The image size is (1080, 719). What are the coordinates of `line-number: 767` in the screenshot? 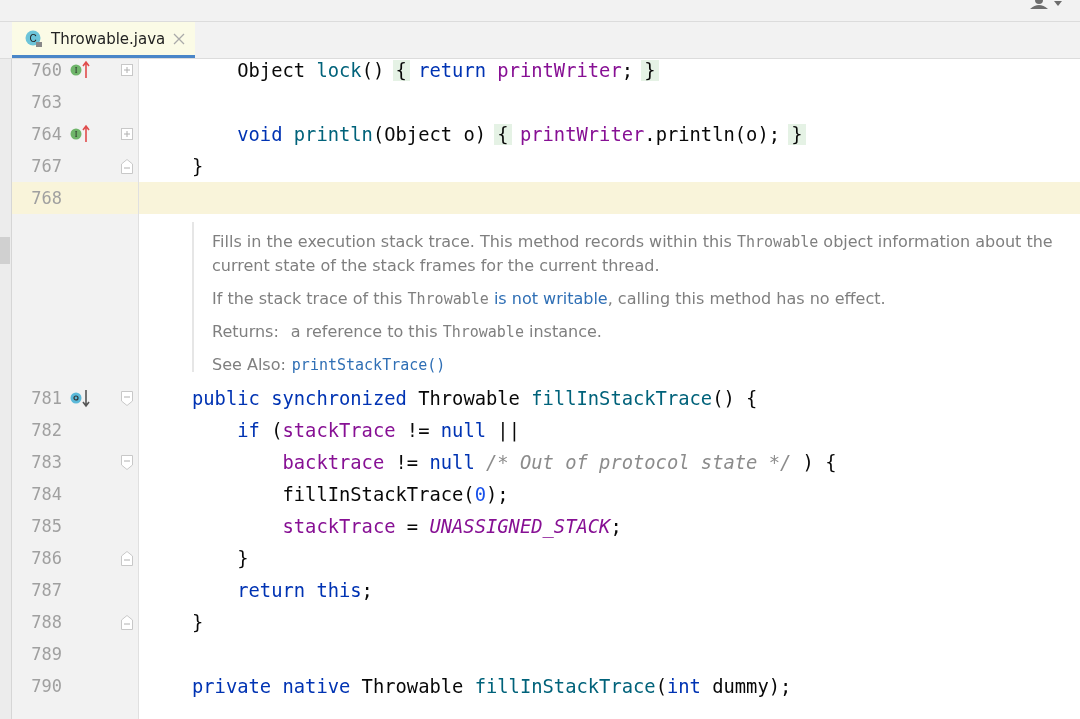 It's located at (46, 166).